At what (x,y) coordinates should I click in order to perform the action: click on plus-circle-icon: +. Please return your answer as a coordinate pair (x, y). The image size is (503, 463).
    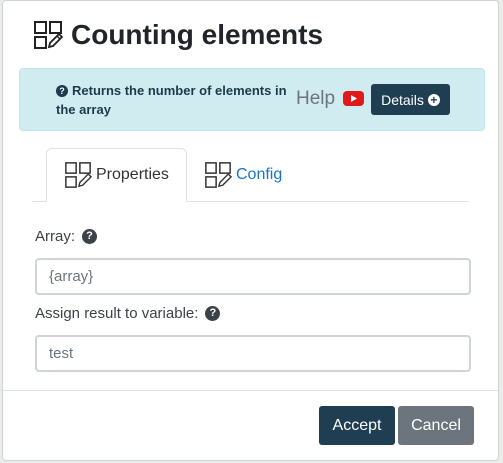
    Looking at the image, I should click on (433, 99).